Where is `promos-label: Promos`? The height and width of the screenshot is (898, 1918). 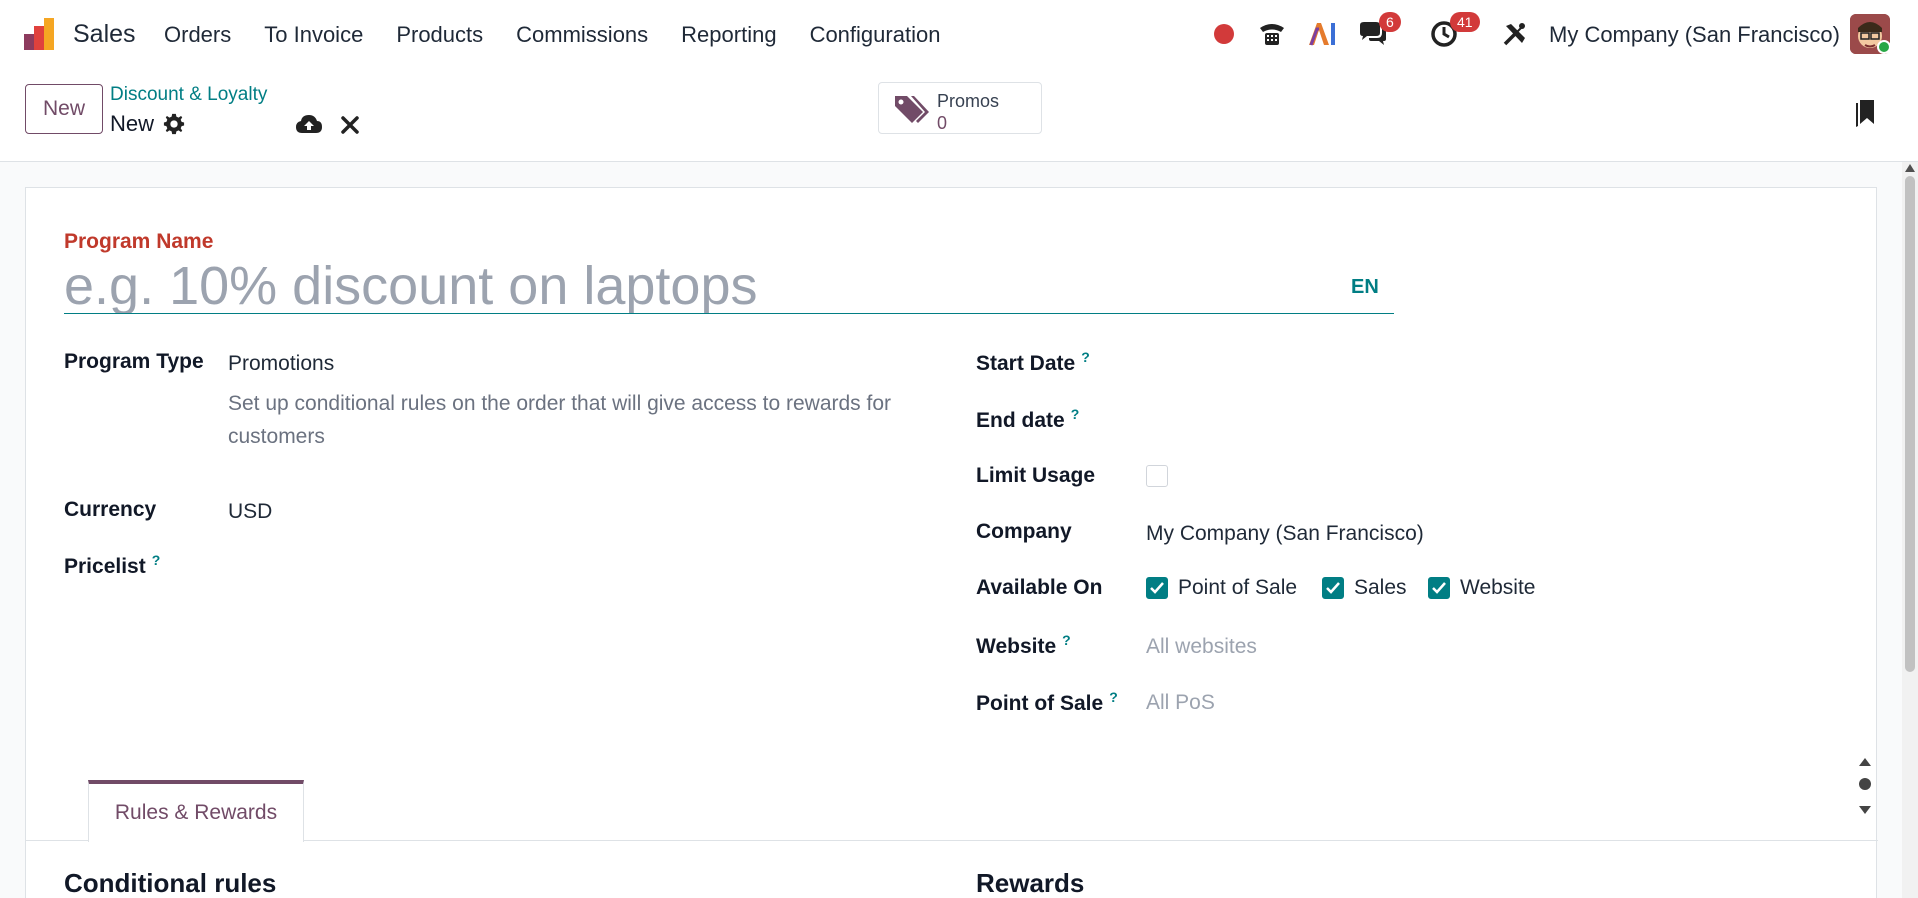
promos-label: Promos is located at coordinates (968, 101).